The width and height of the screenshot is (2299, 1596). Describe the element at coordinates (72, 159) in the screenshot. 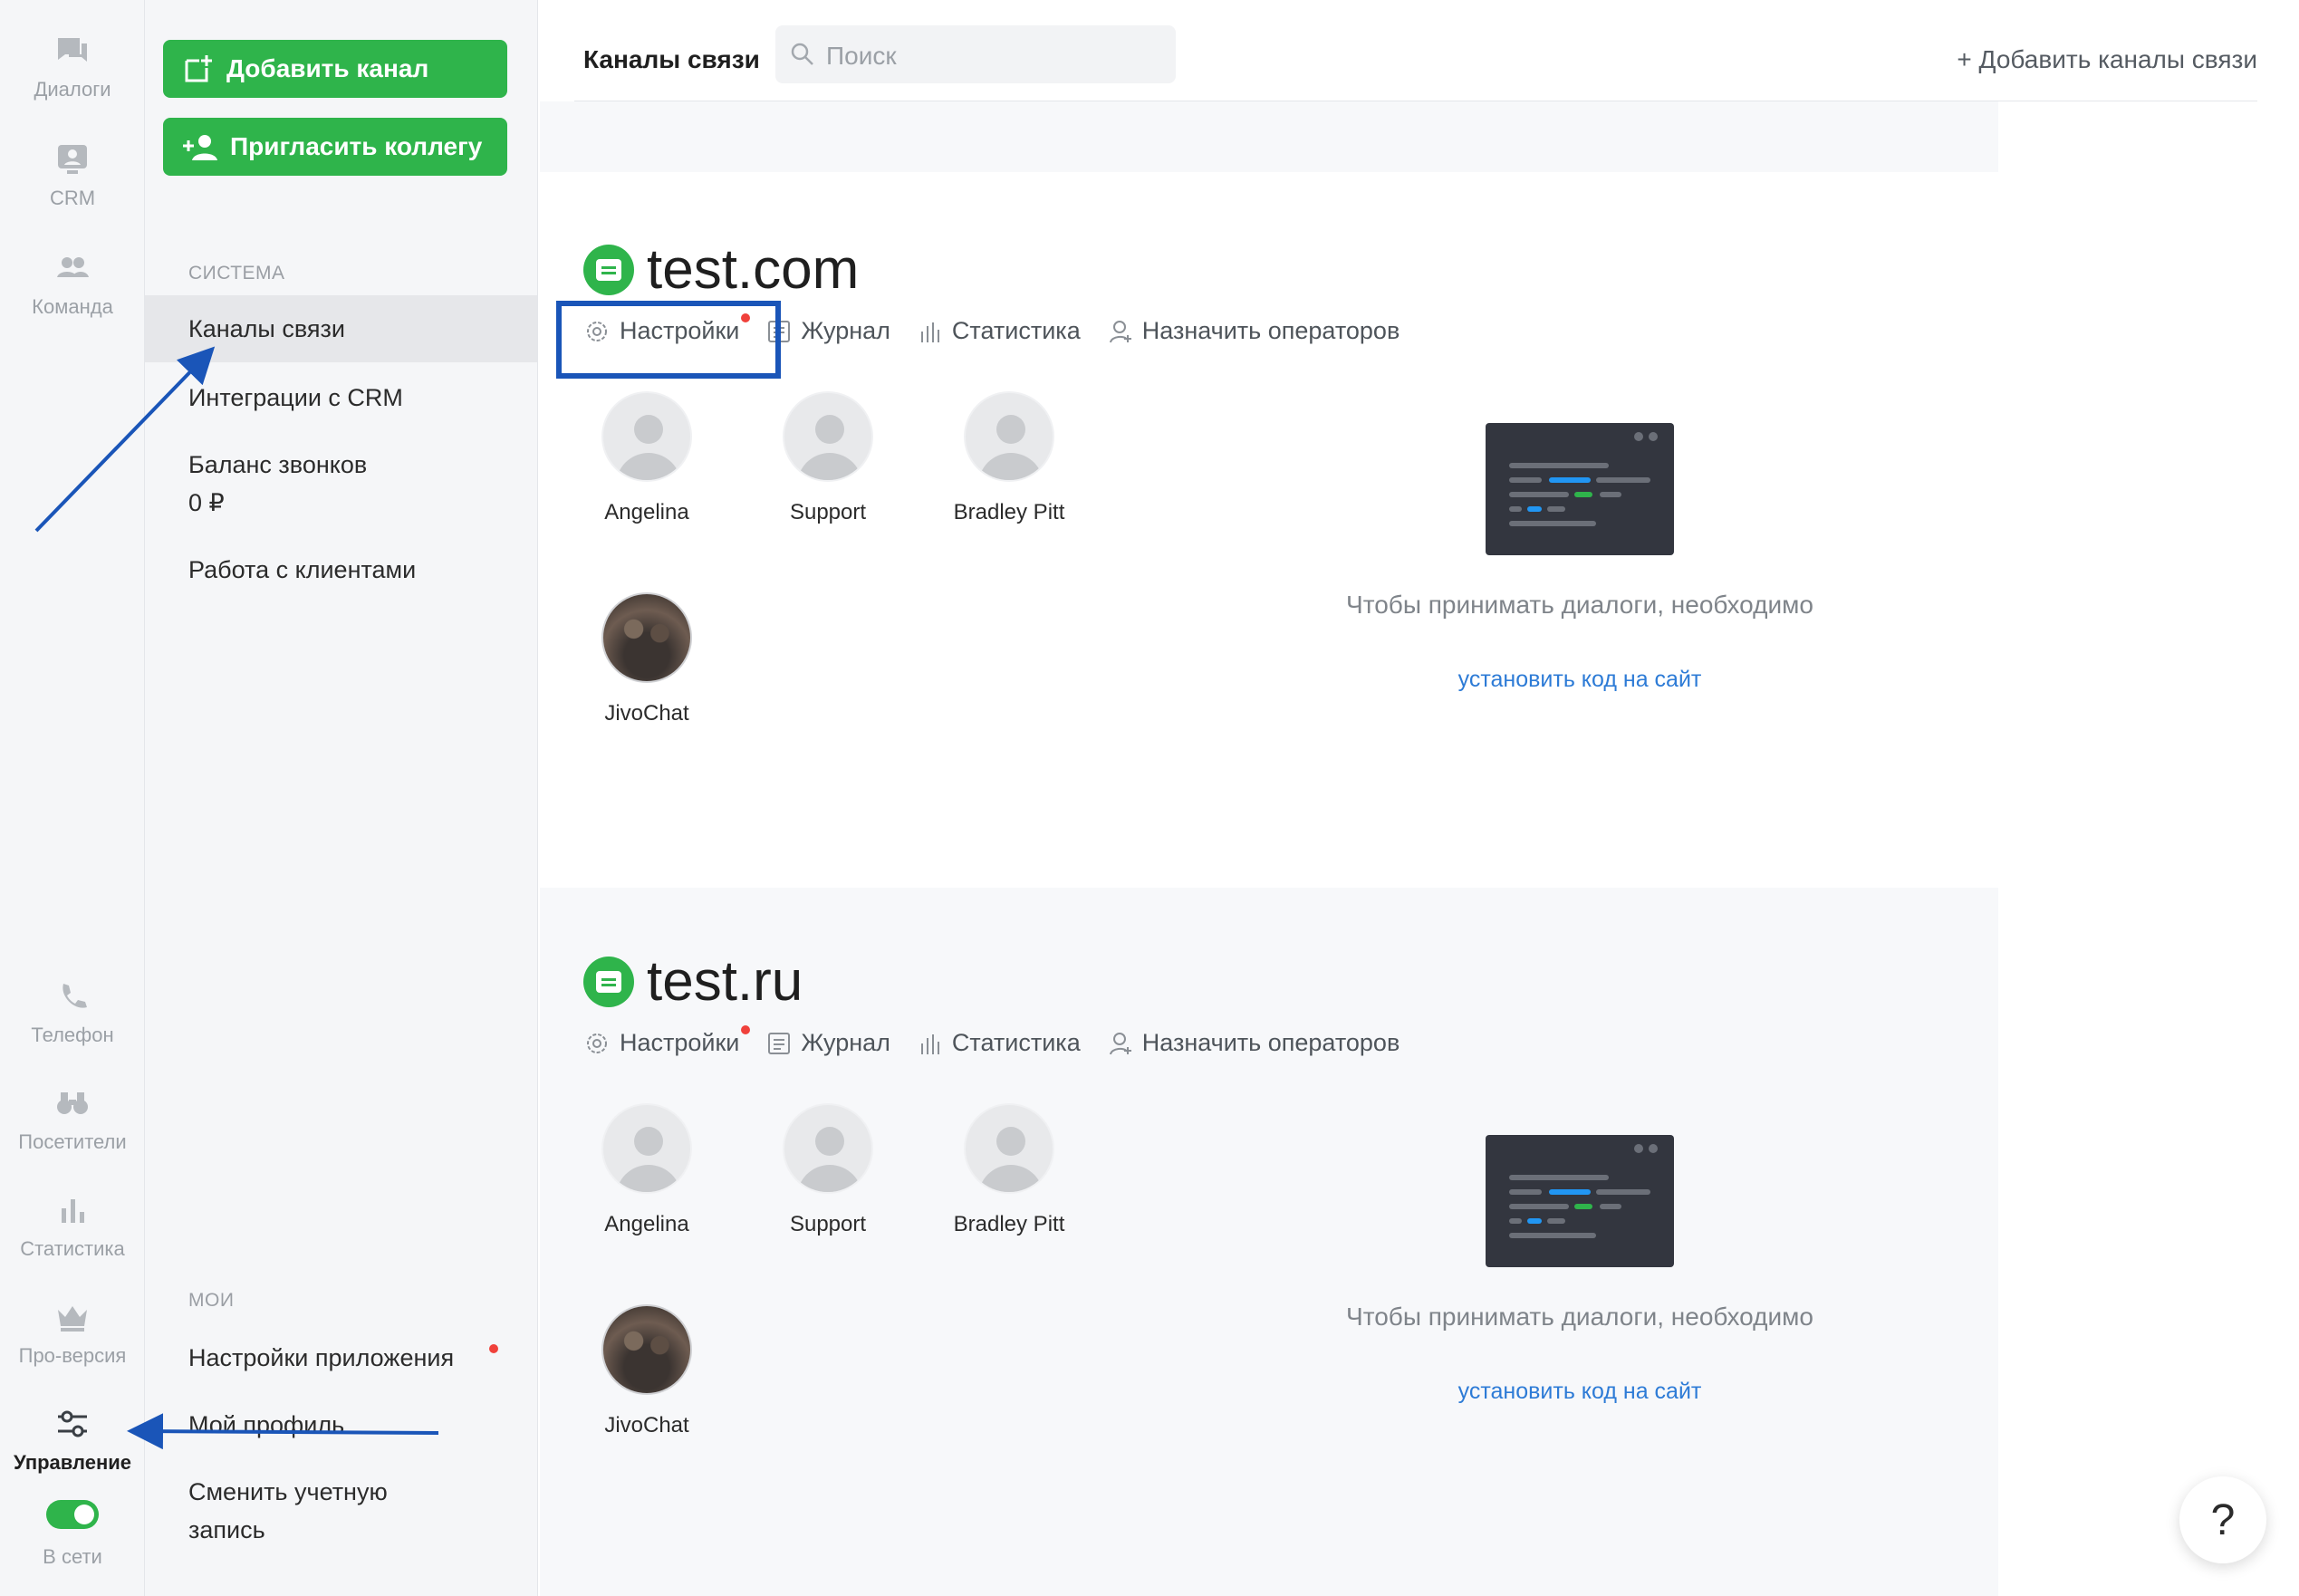

I see `crm-icon` at that location.